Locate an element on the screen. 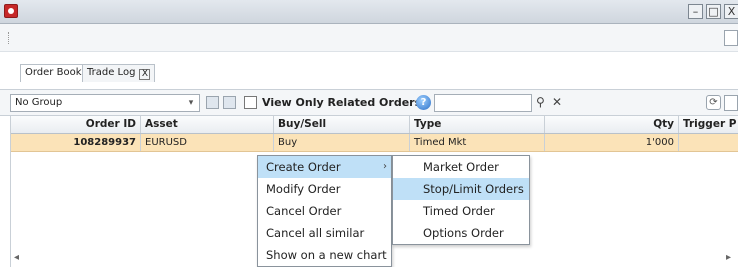 The width and height of the screenshot is (738, 267). submenu-item-timed-order: Timed Order is located at coordinates (461, 211).